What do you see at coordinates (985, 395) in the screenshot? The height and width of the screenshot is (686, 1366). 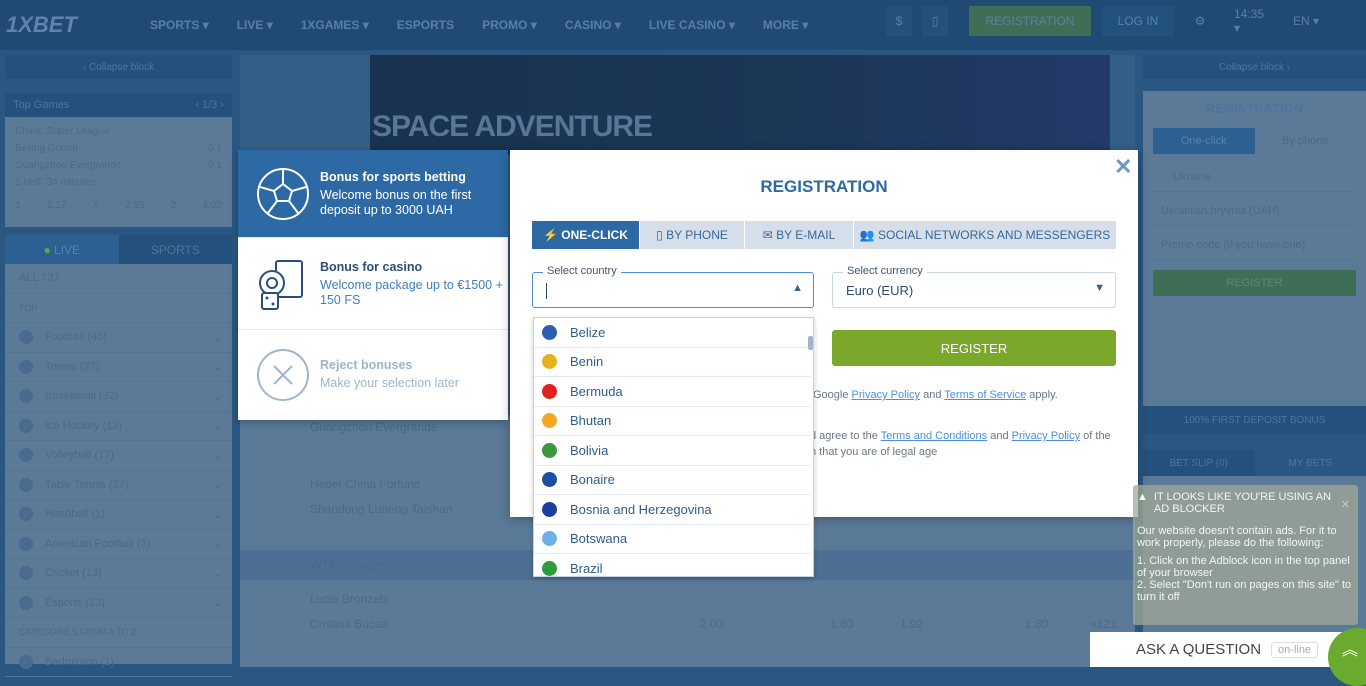 I see `terms-of-service-link: Terms of Service` at bounding box center [985, 395].